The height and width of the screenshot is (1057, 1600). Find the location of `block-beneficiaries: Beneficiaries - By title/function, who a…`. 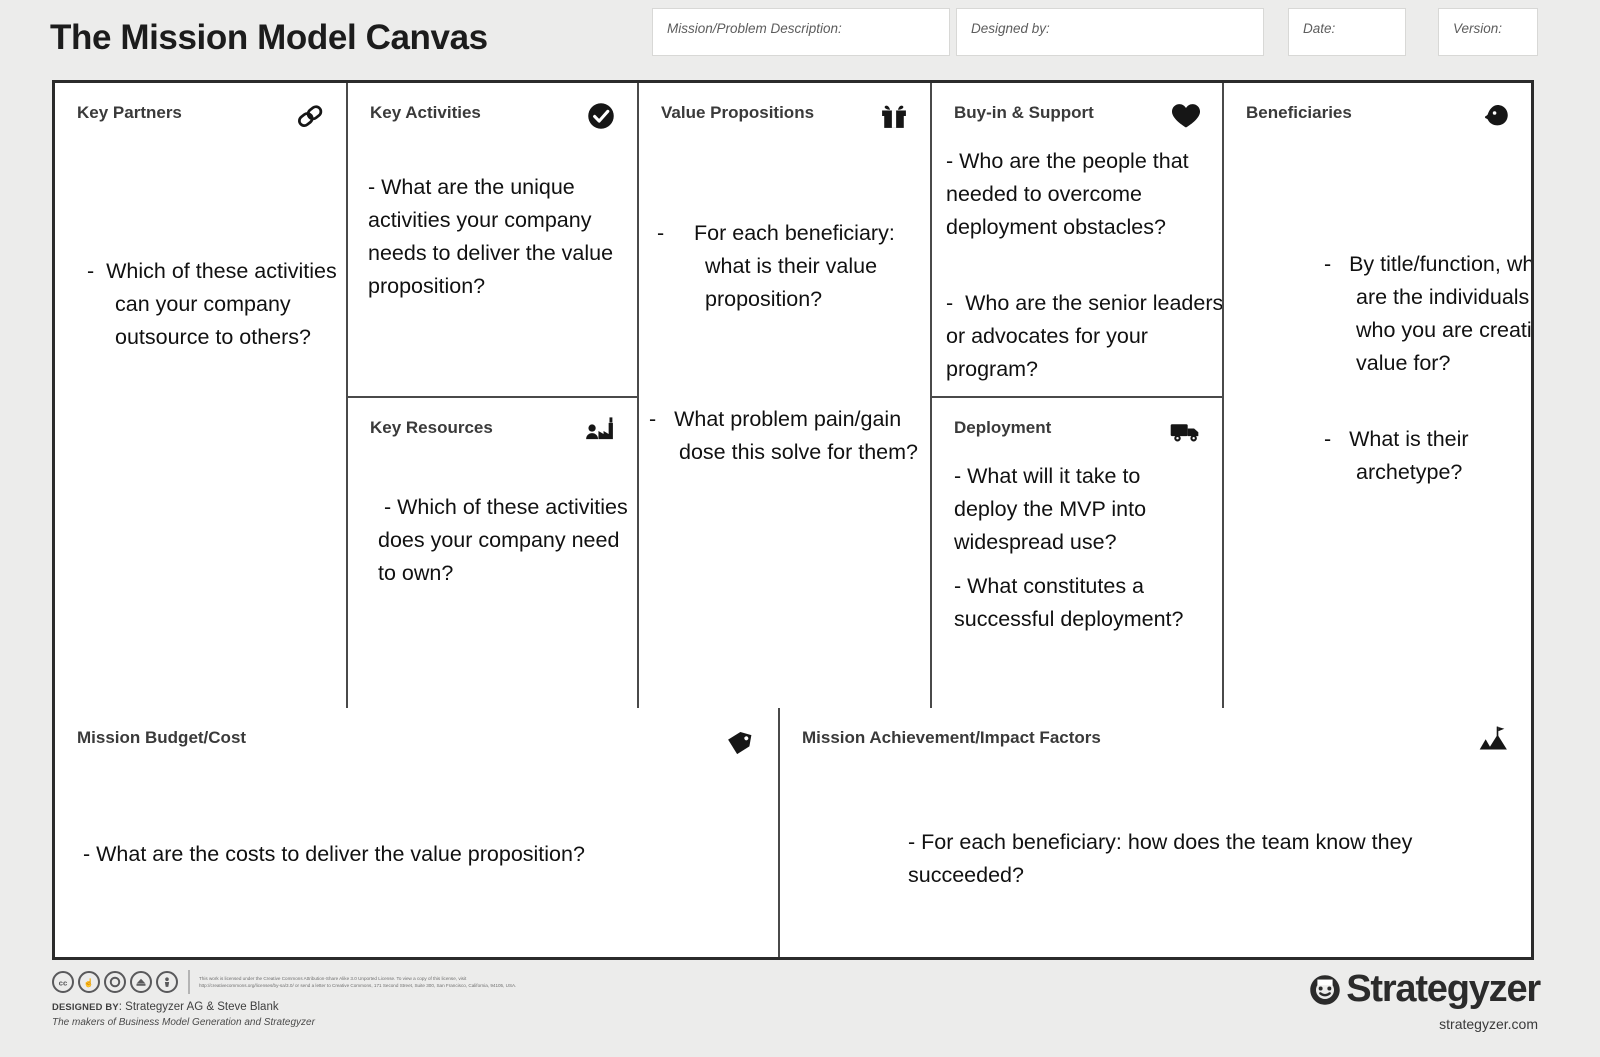

block-beneficiaries: Beneficiaries - By title/function, who a… is located at coordinates (1377, 395).